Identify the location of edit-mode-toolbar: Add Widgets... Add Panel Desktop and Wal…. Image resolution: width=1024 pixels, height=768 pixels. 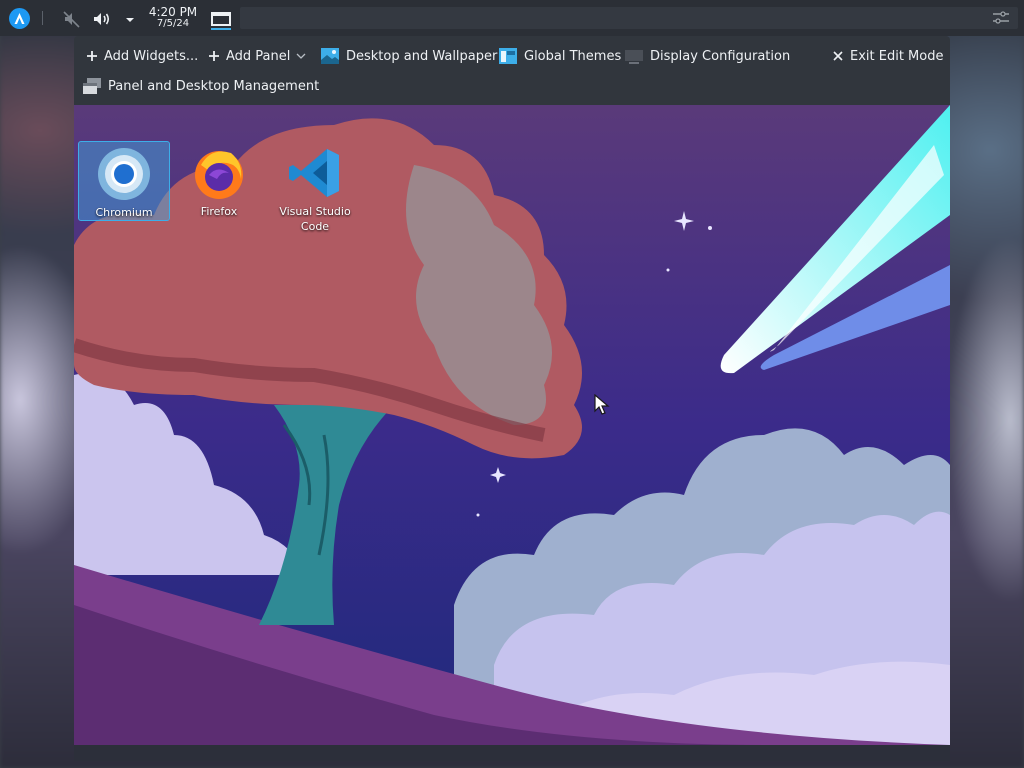
(512, 71).